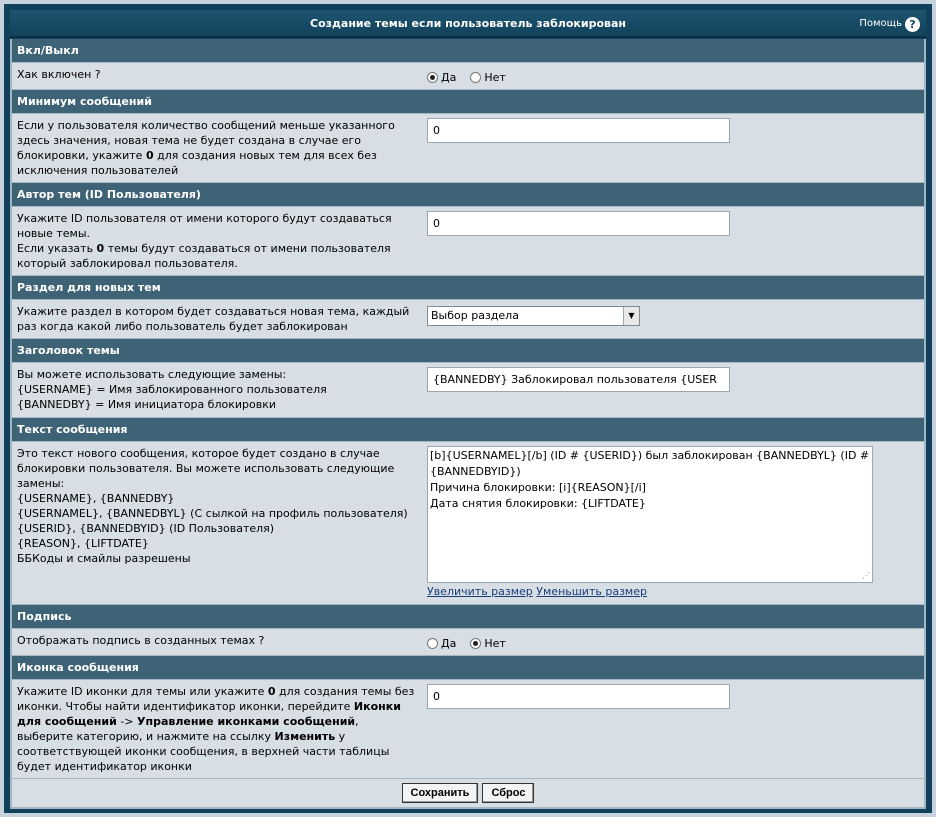 The width and height of the screenshot is (936, 817). Describe the element at coordinates (468, 194) in the screenshot. I see `section-header-author: Автор тем (ID Пользователя)` at that location.